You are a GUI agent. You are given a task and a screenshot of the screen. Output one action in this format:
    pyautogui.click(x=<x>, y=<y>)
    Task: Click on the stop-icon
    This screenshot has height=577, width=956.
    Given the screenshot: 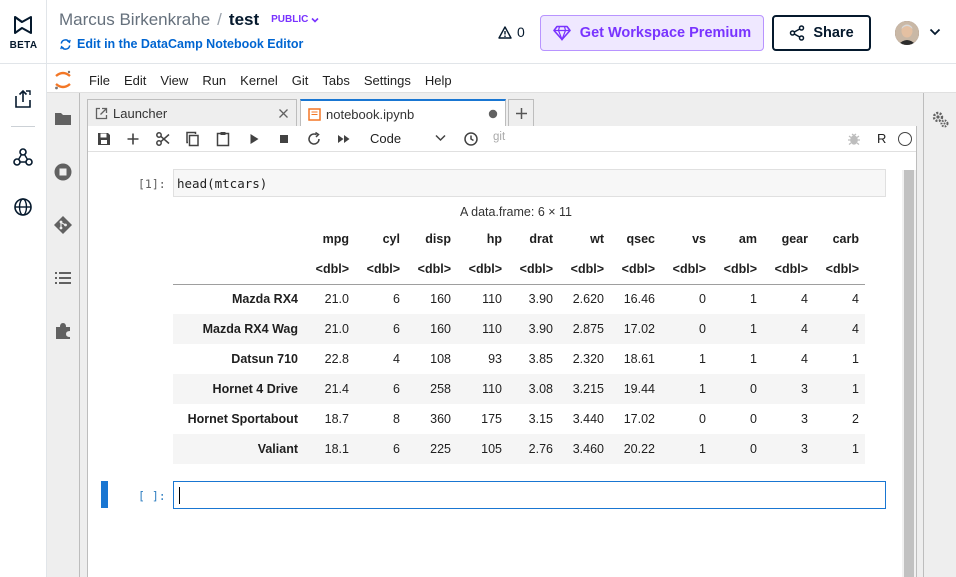 What is the action you would take?
    pyautogui.click(x=284, y=139)
    